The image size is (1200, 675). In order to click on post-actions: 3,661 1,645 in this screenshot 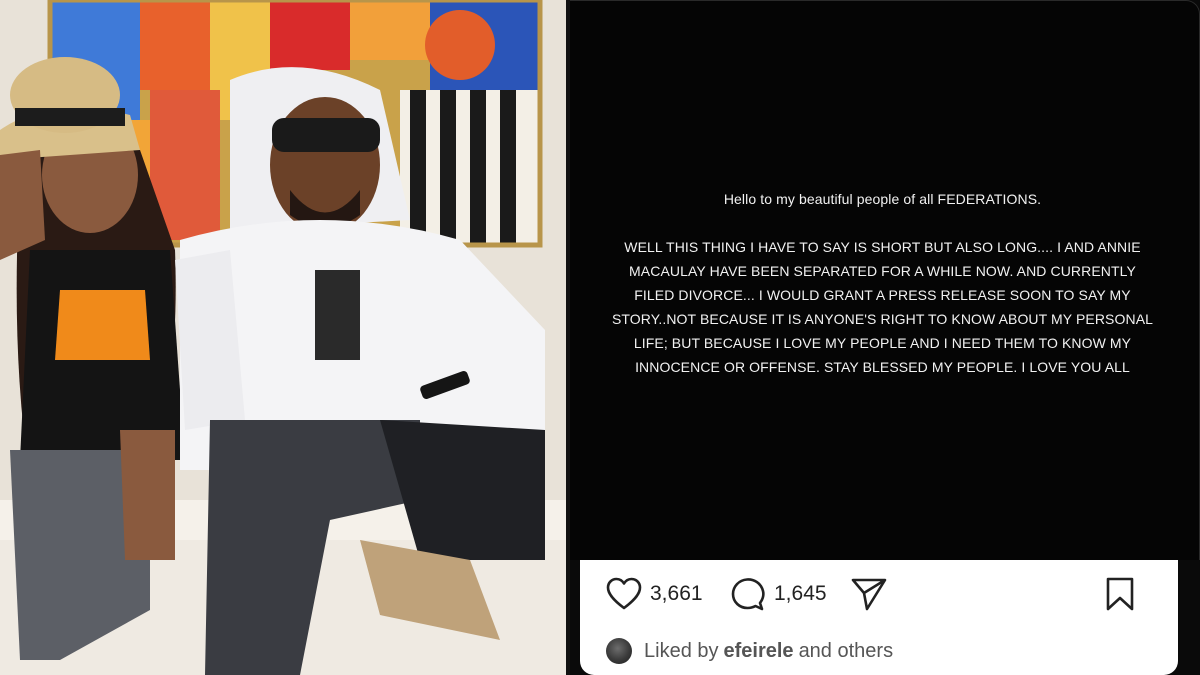, I will do `click(886, 594)`.